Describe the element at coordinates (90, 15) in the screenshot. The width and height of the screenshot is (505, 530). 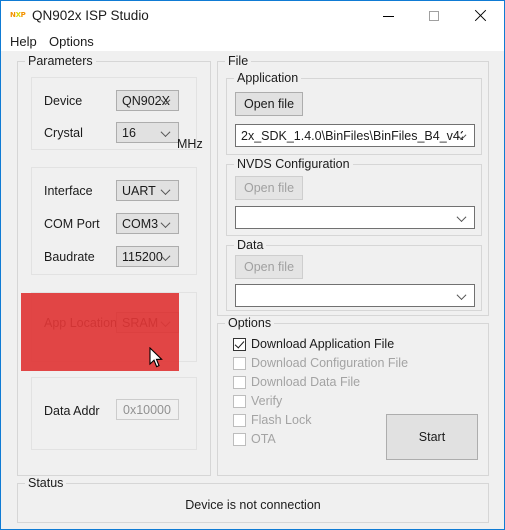
I see `window-title: QN902x ISP Studio` at that location.